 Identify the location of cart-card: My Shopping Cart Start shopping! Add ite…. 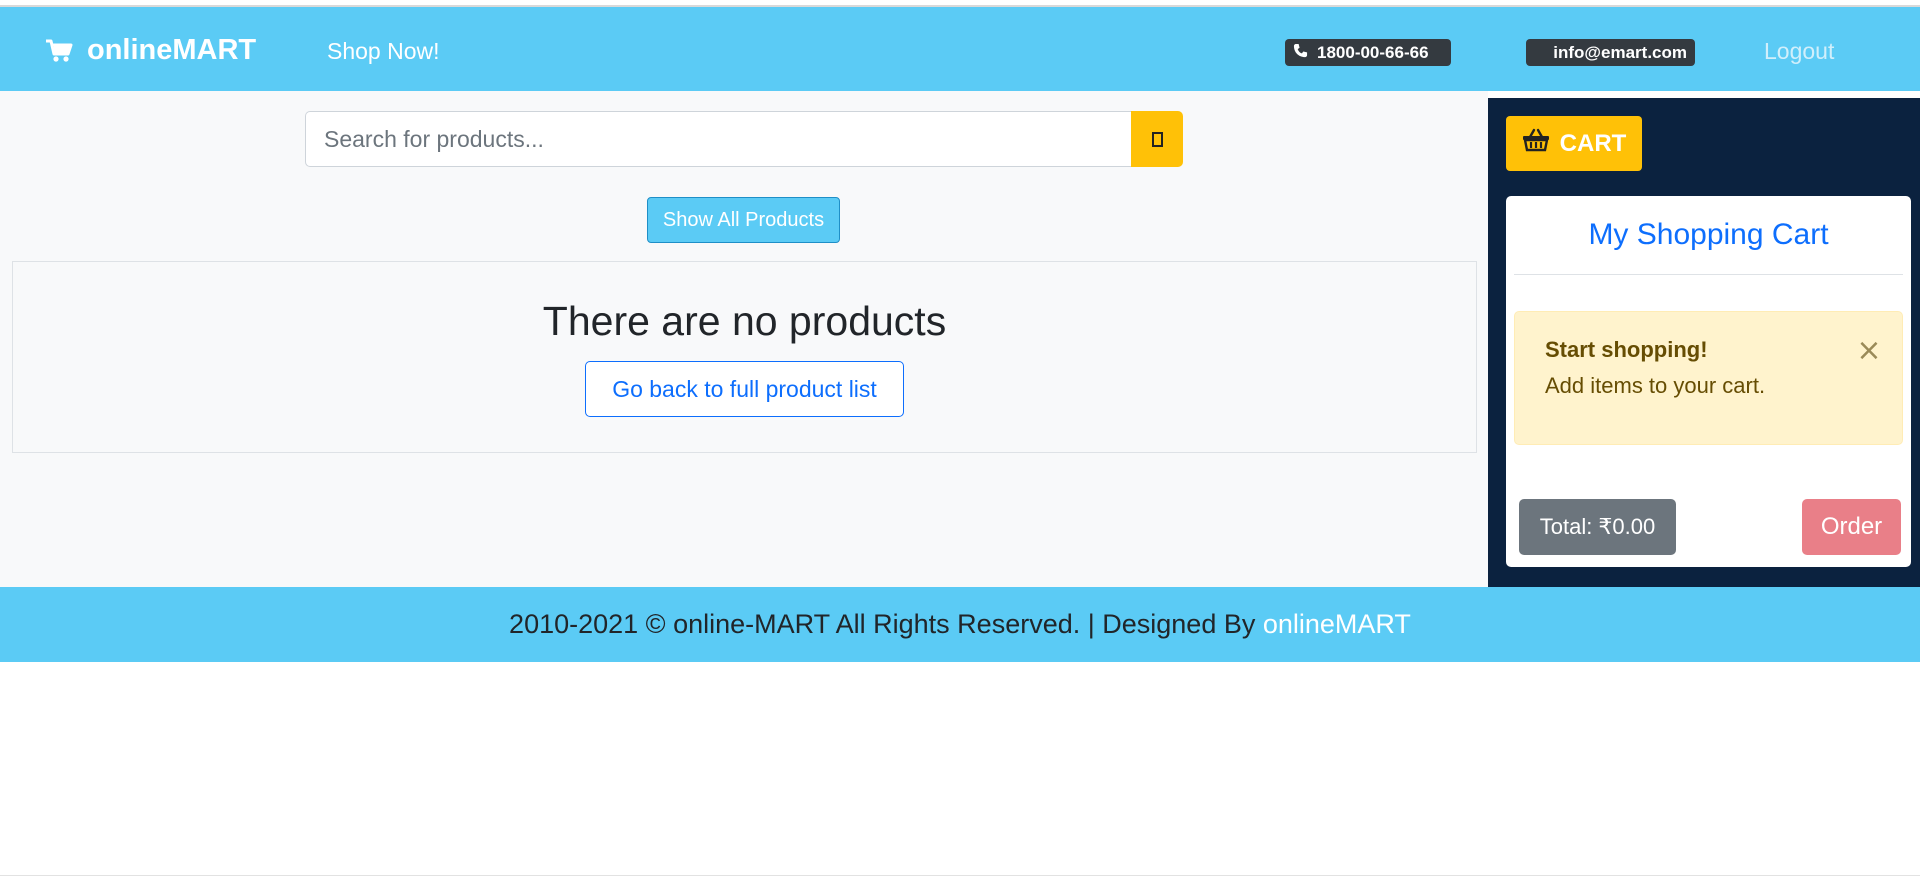
(1708, 381).